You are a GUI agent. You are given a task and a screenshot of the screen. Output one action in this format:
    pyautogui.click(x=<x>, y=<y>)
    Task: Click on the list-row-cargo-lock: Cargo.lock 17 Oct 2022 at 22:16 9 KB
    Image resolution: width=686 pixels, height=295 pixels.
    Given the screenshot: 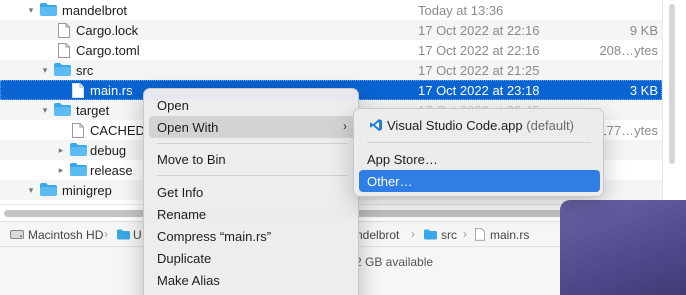 What is the action you would take?
    pyautogui.click(x=331, y=30)
    